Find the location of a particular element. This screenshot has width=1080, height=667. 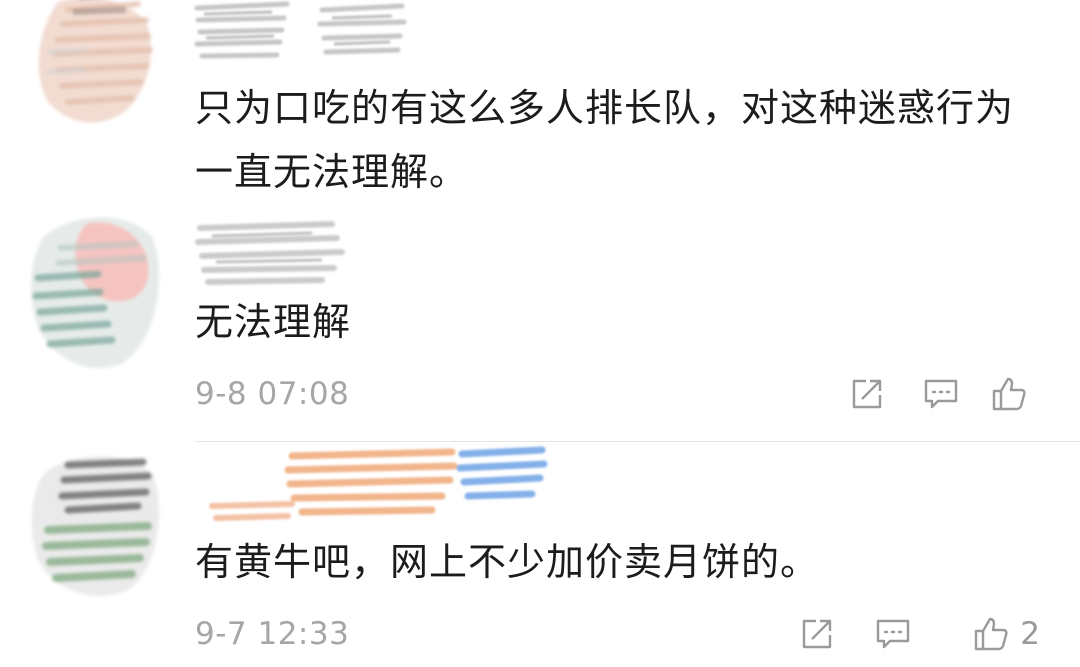

comment-text: 有黄牛吧，网上不少加价卖月饼的。 is located at coordinates (507, 562).